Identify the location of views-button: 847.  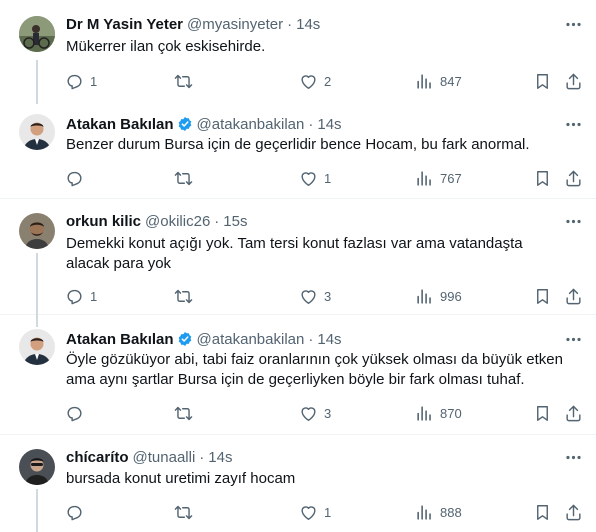
(438, 81).